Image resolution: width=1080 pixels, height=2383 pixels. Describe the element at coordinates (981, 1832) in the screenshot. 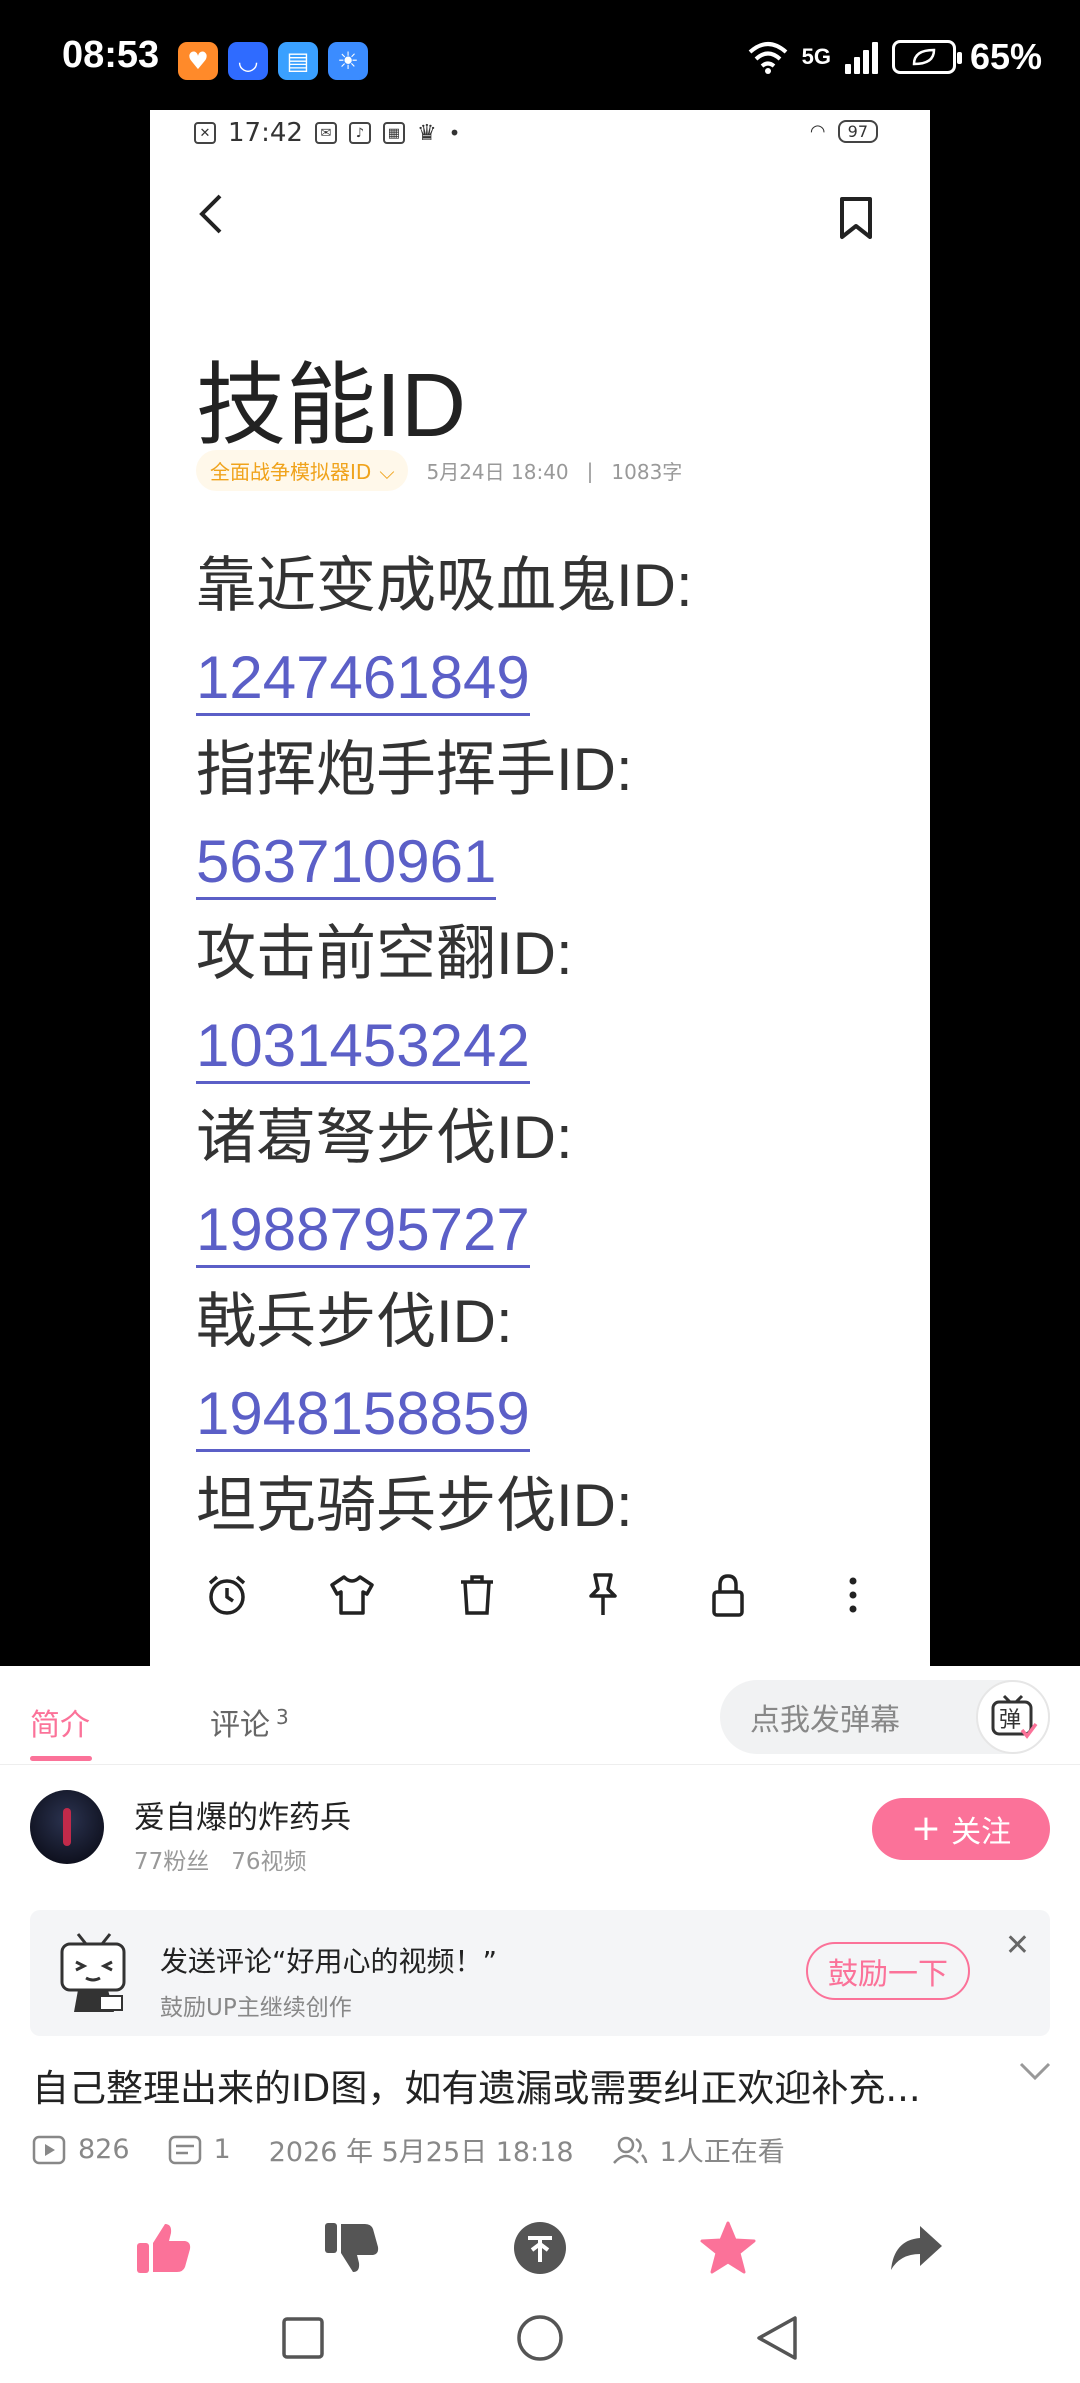

I see `follow-label: 关注` at that location.